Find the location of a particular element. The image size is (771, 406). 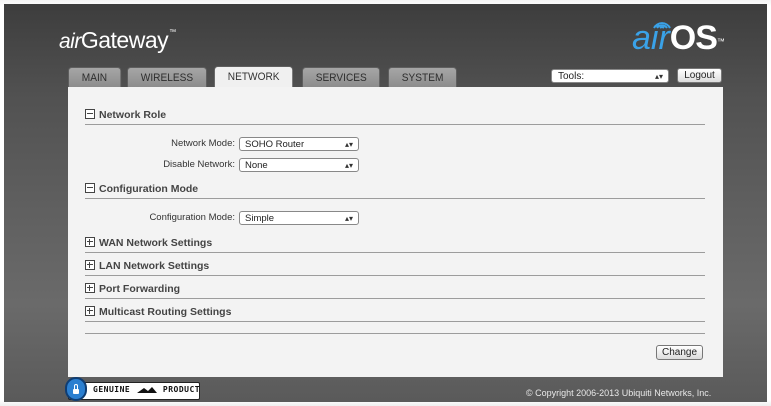

disable-network-row: Disable Network: is located at coordinates (176, 164).